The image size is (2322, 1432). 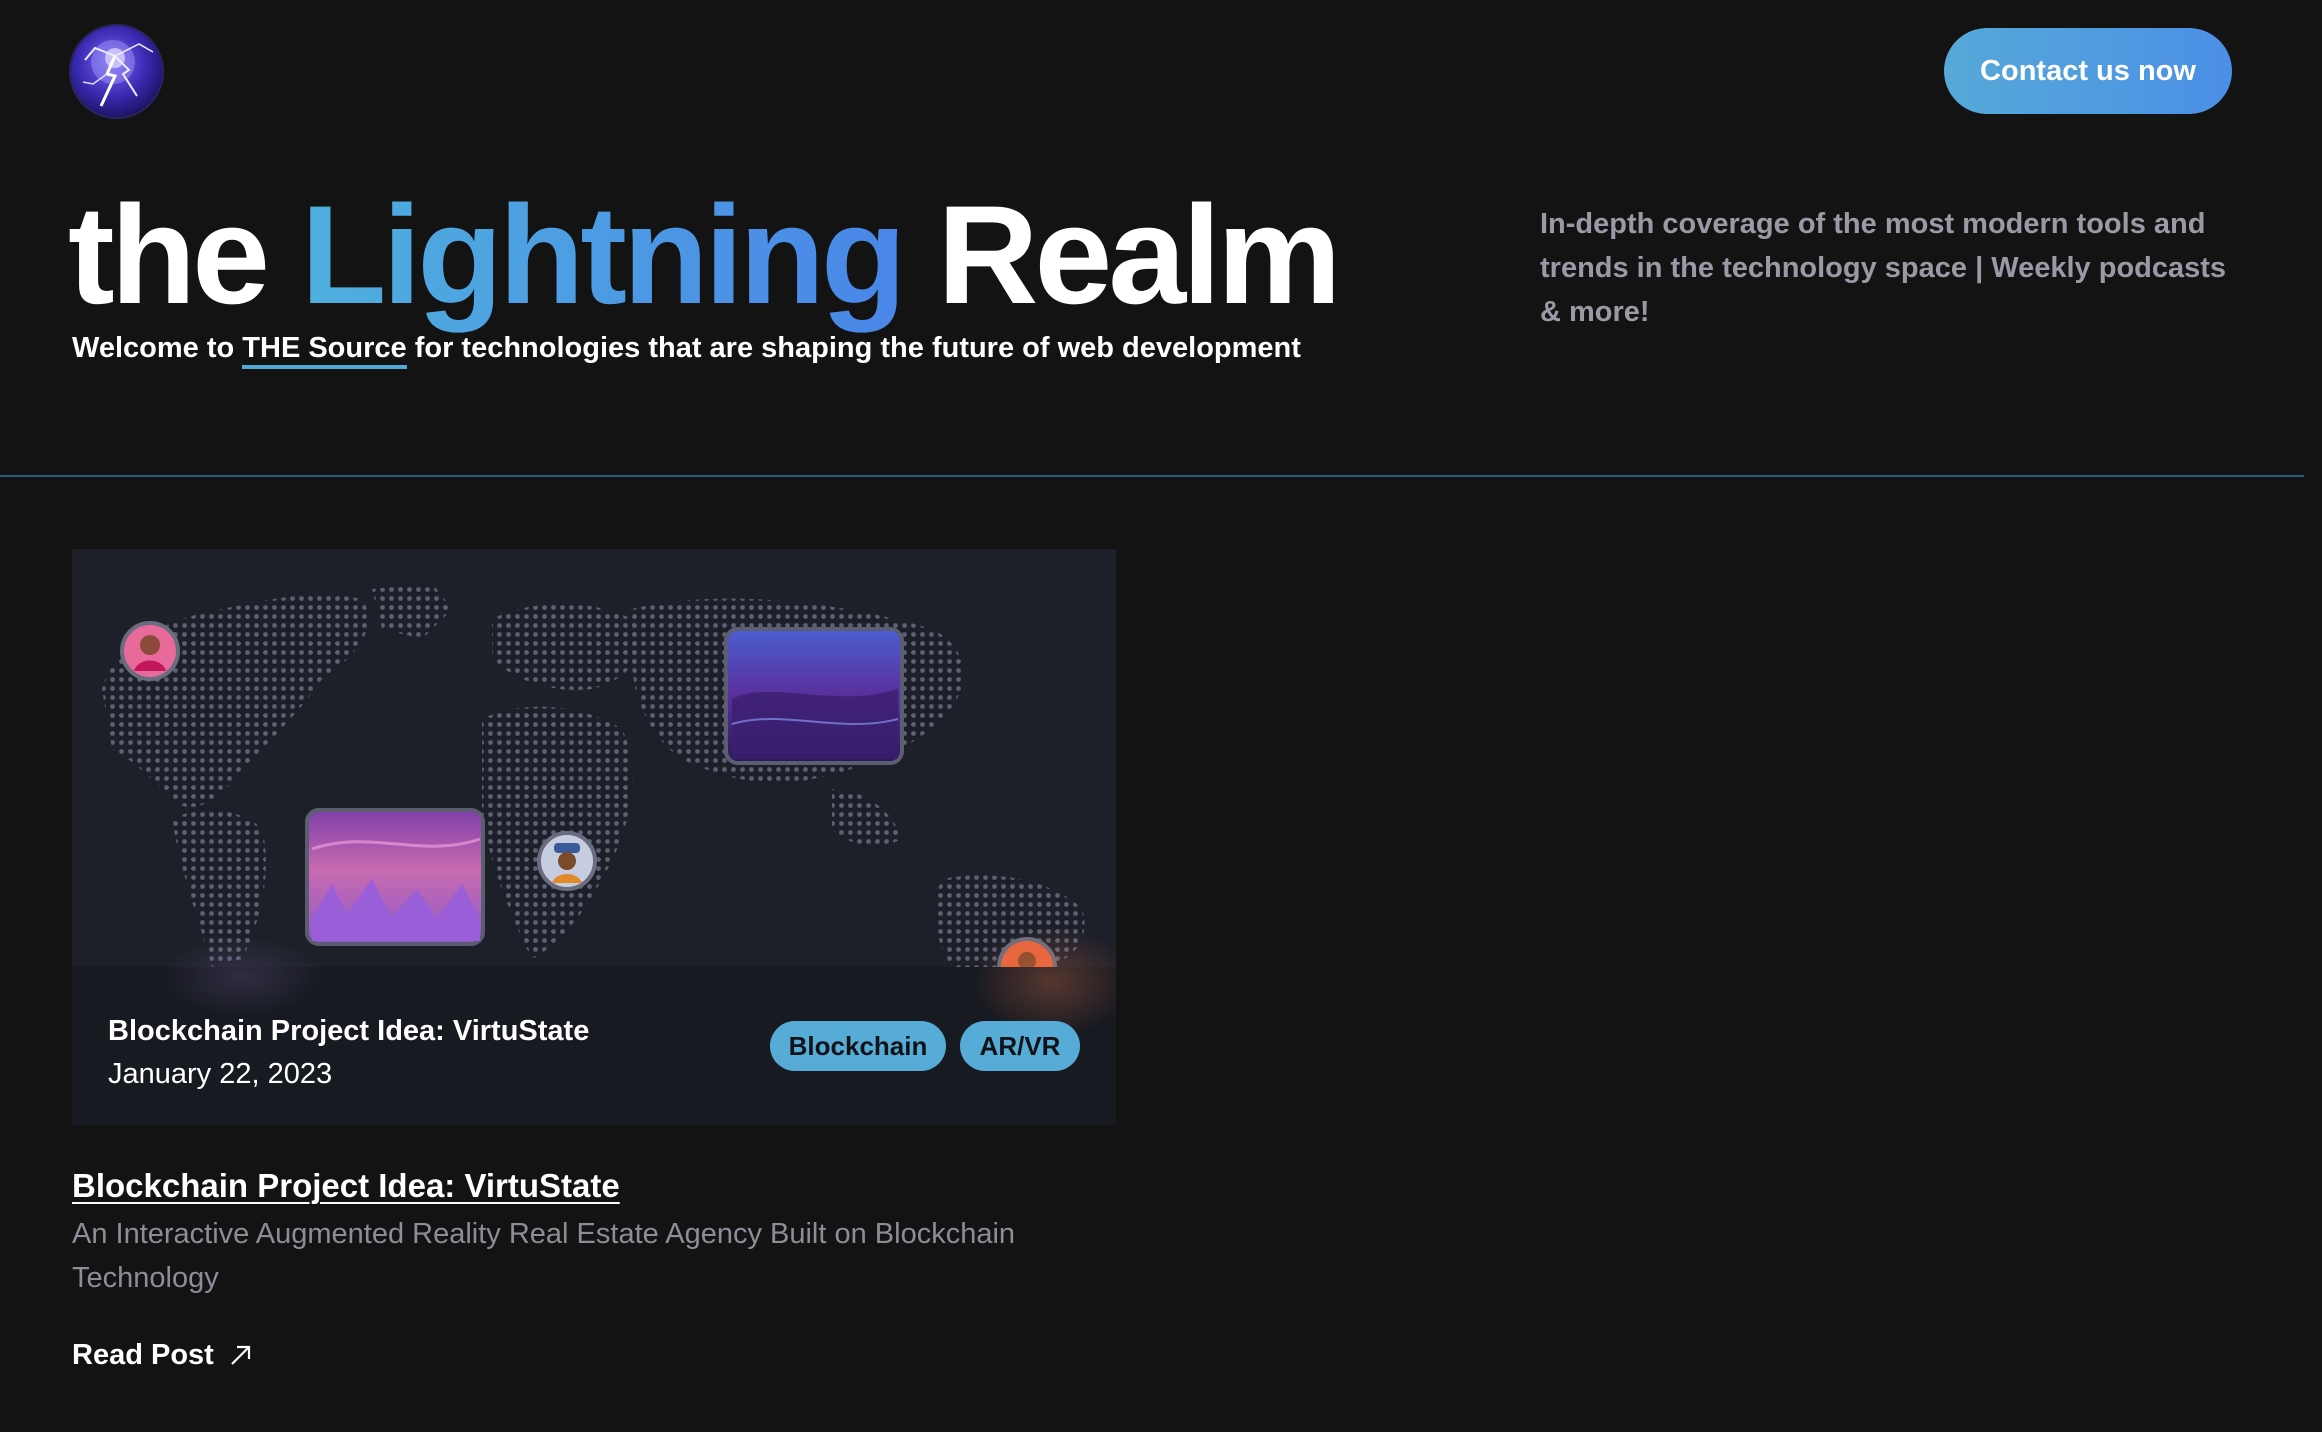 I want to click on subtitle-prefix: Welcome to, so click(x=157, y=348).